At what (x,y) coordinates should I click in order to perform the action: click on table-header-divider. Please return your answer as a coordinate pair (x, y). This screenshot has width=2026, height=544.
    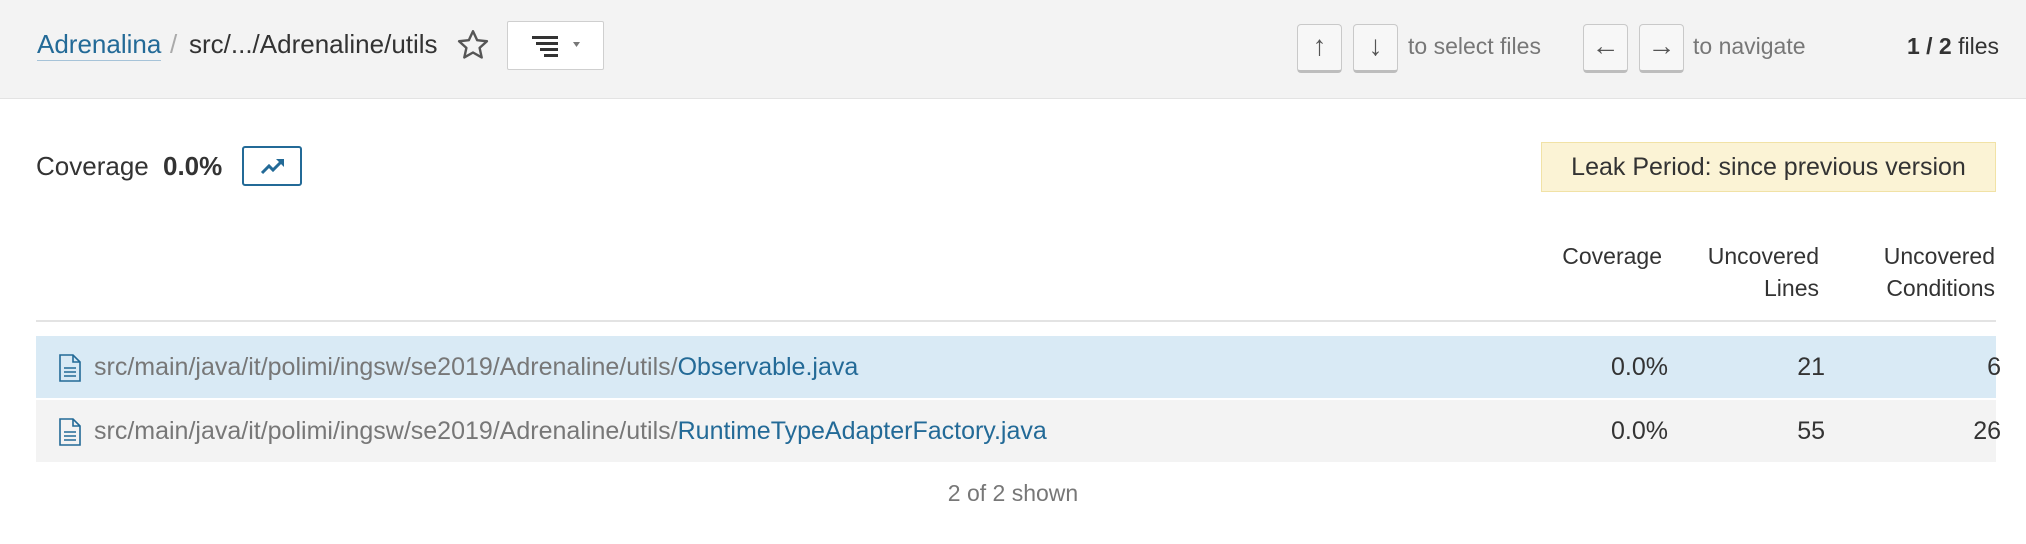
    Looking at the image, I should click on (1016, 321).